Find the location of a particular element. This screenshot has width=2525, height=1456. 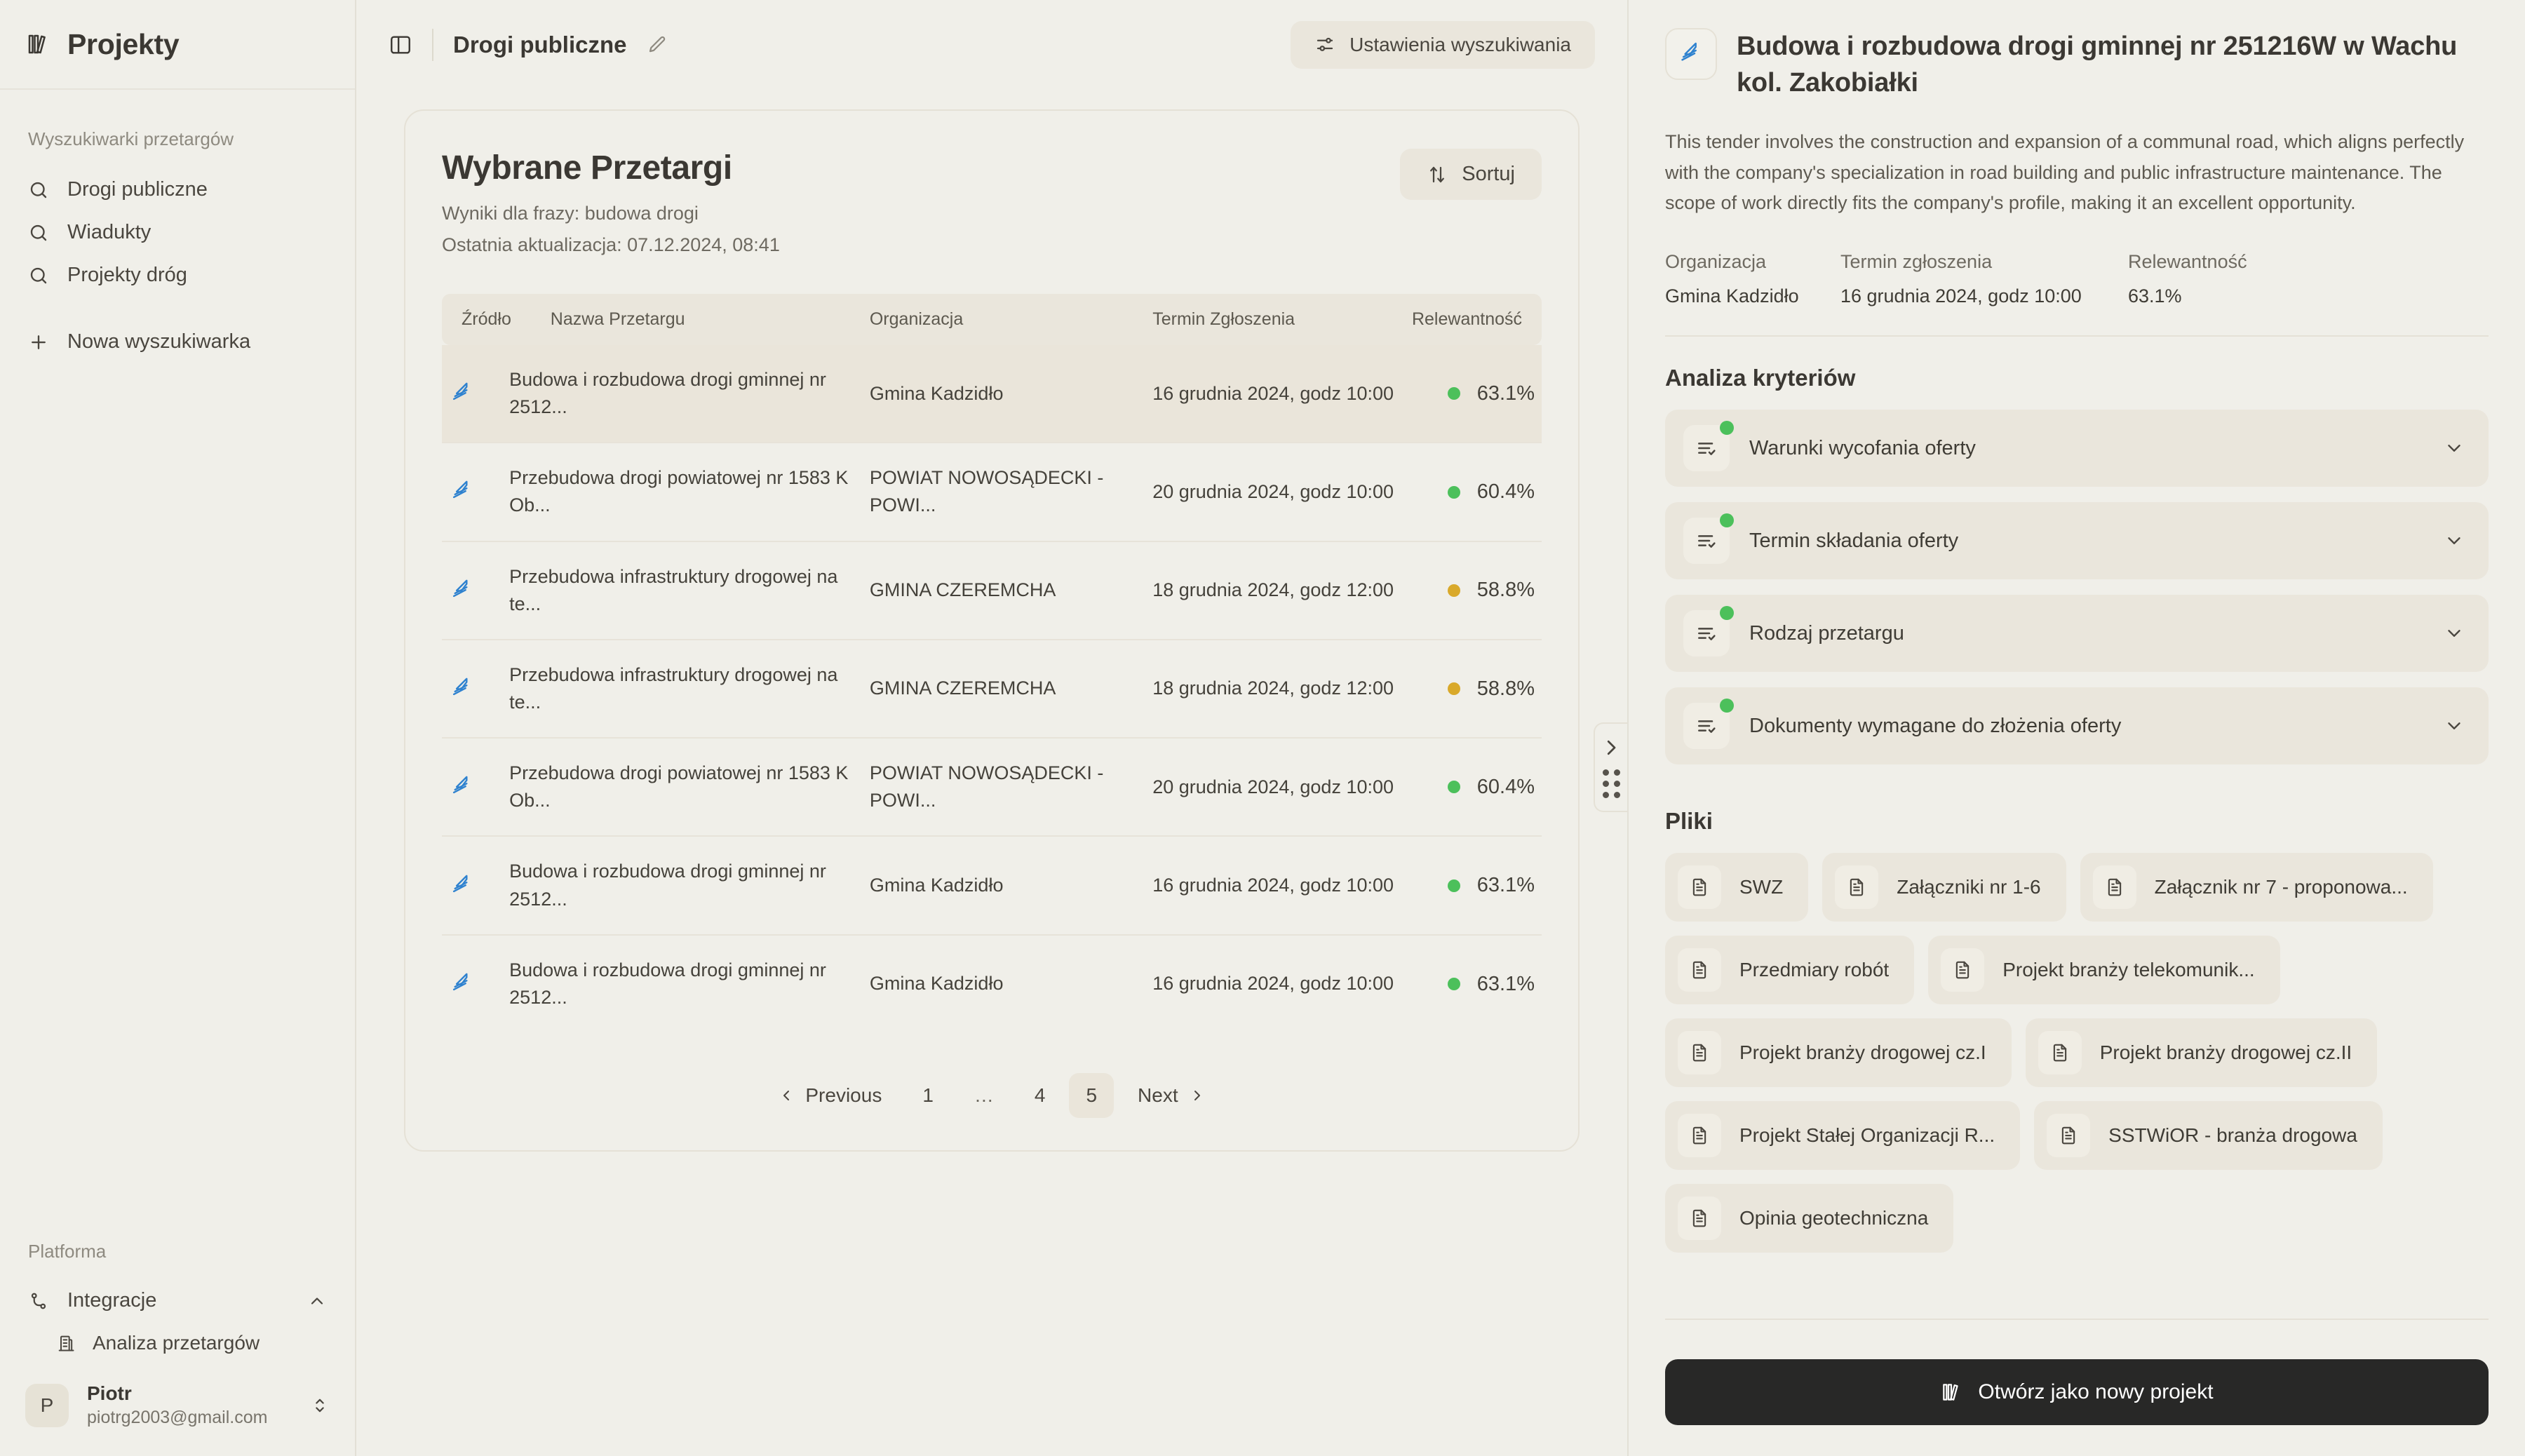

pagination-page-4: 4 is located at coordinates (1040, 1095).